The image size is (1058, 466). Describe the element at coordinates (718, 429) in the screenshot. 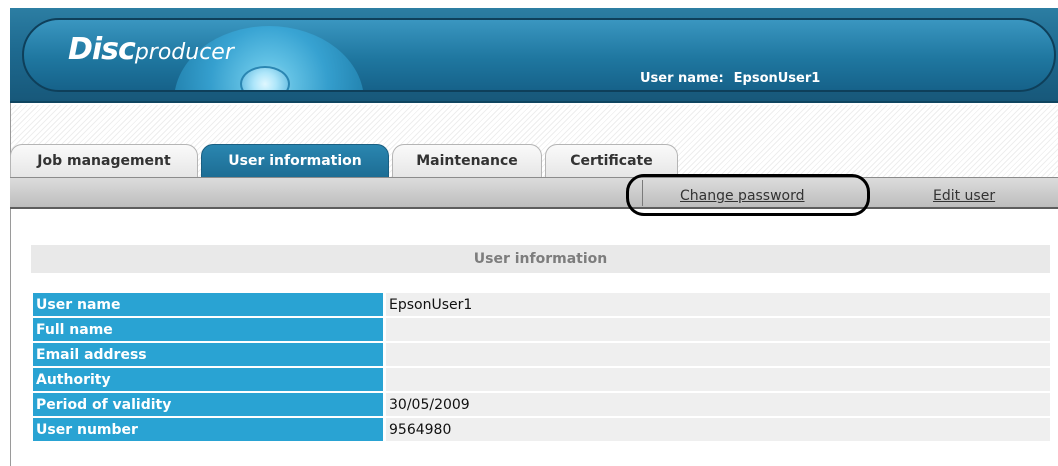

I see `row-value-user-number: 9564980` at that location.